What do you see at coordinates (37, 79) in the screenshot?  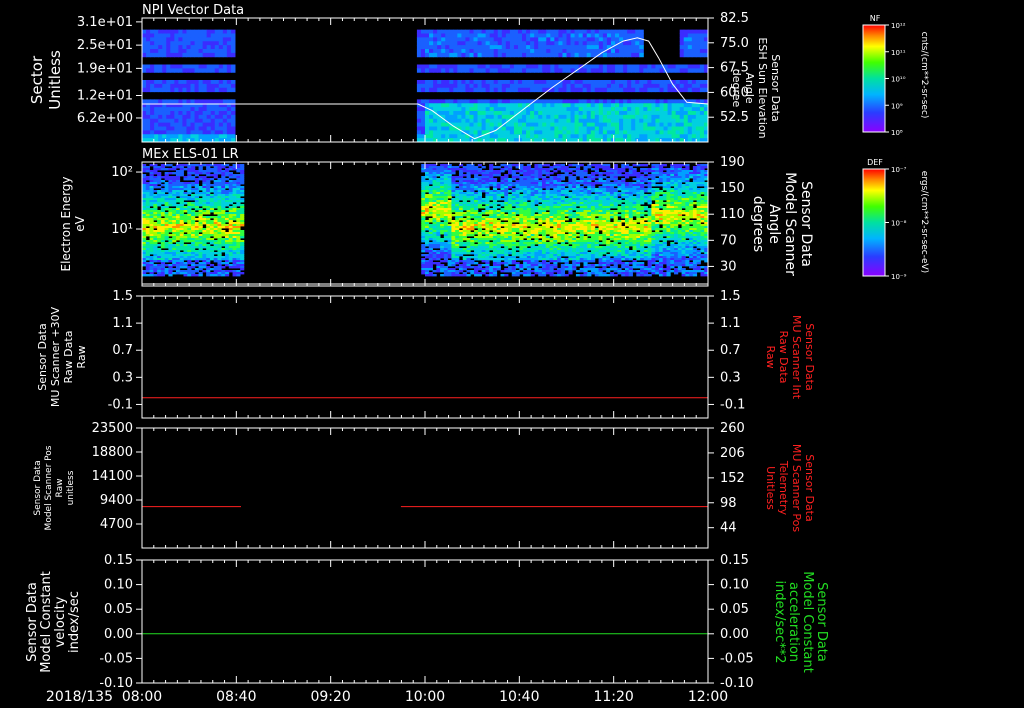 I see `y-axis-label: Sector` at bounding box center [37, 79].